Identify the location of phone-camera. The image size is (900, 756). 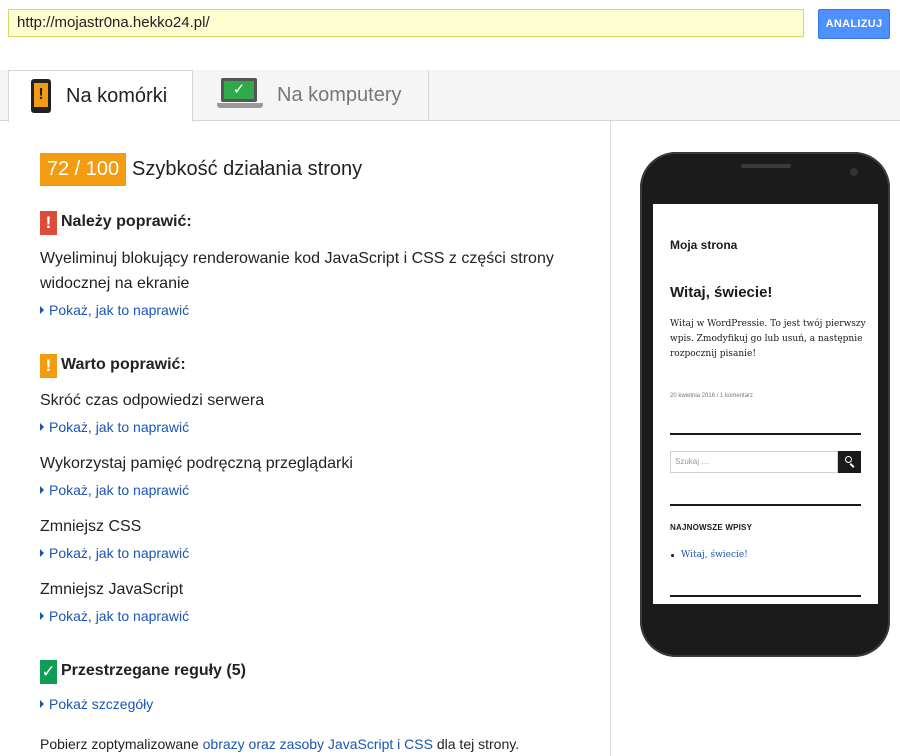
(854, 172).